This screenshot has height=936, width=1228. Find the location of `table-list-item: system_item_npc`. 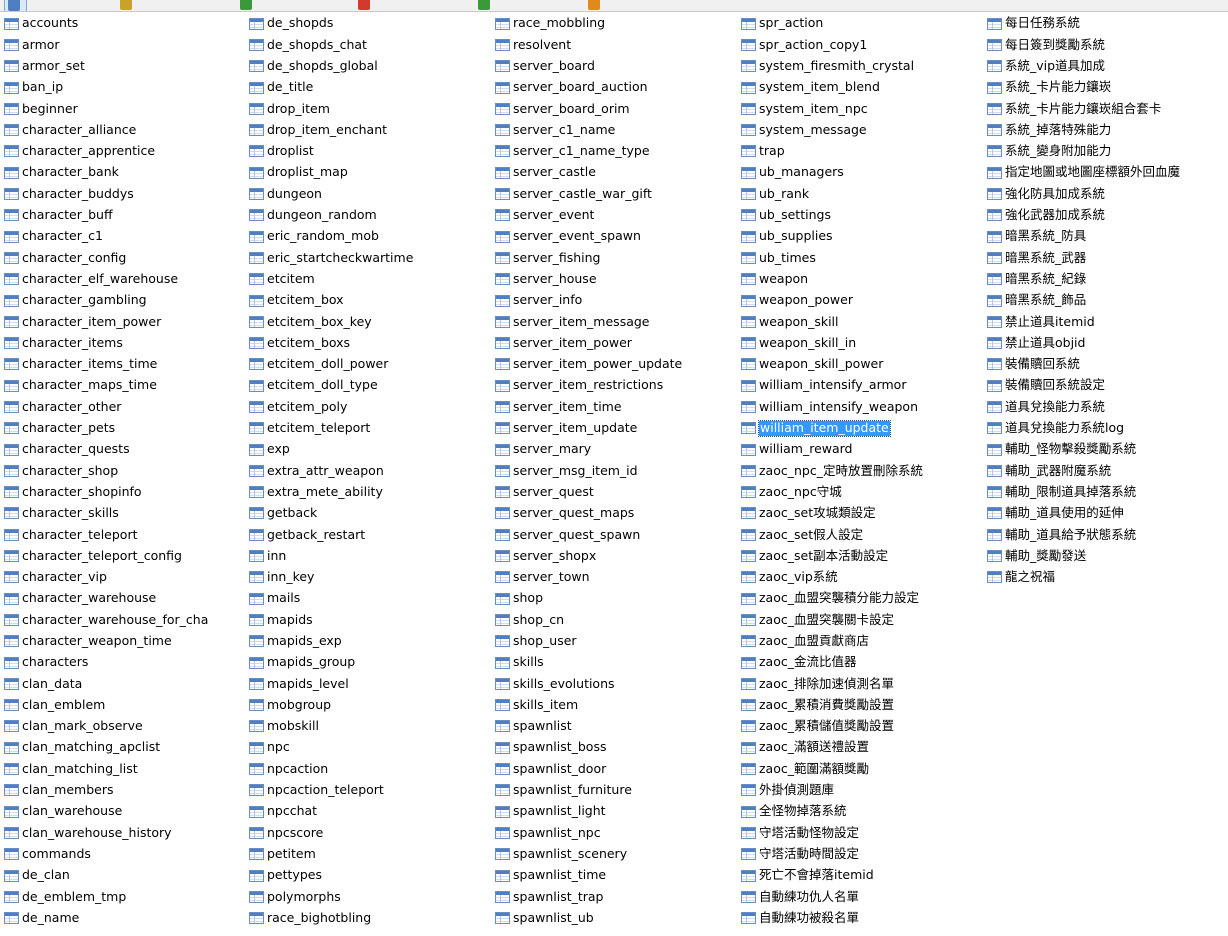

table-list-item: system_item_npc is located at coordinates (864, 108).